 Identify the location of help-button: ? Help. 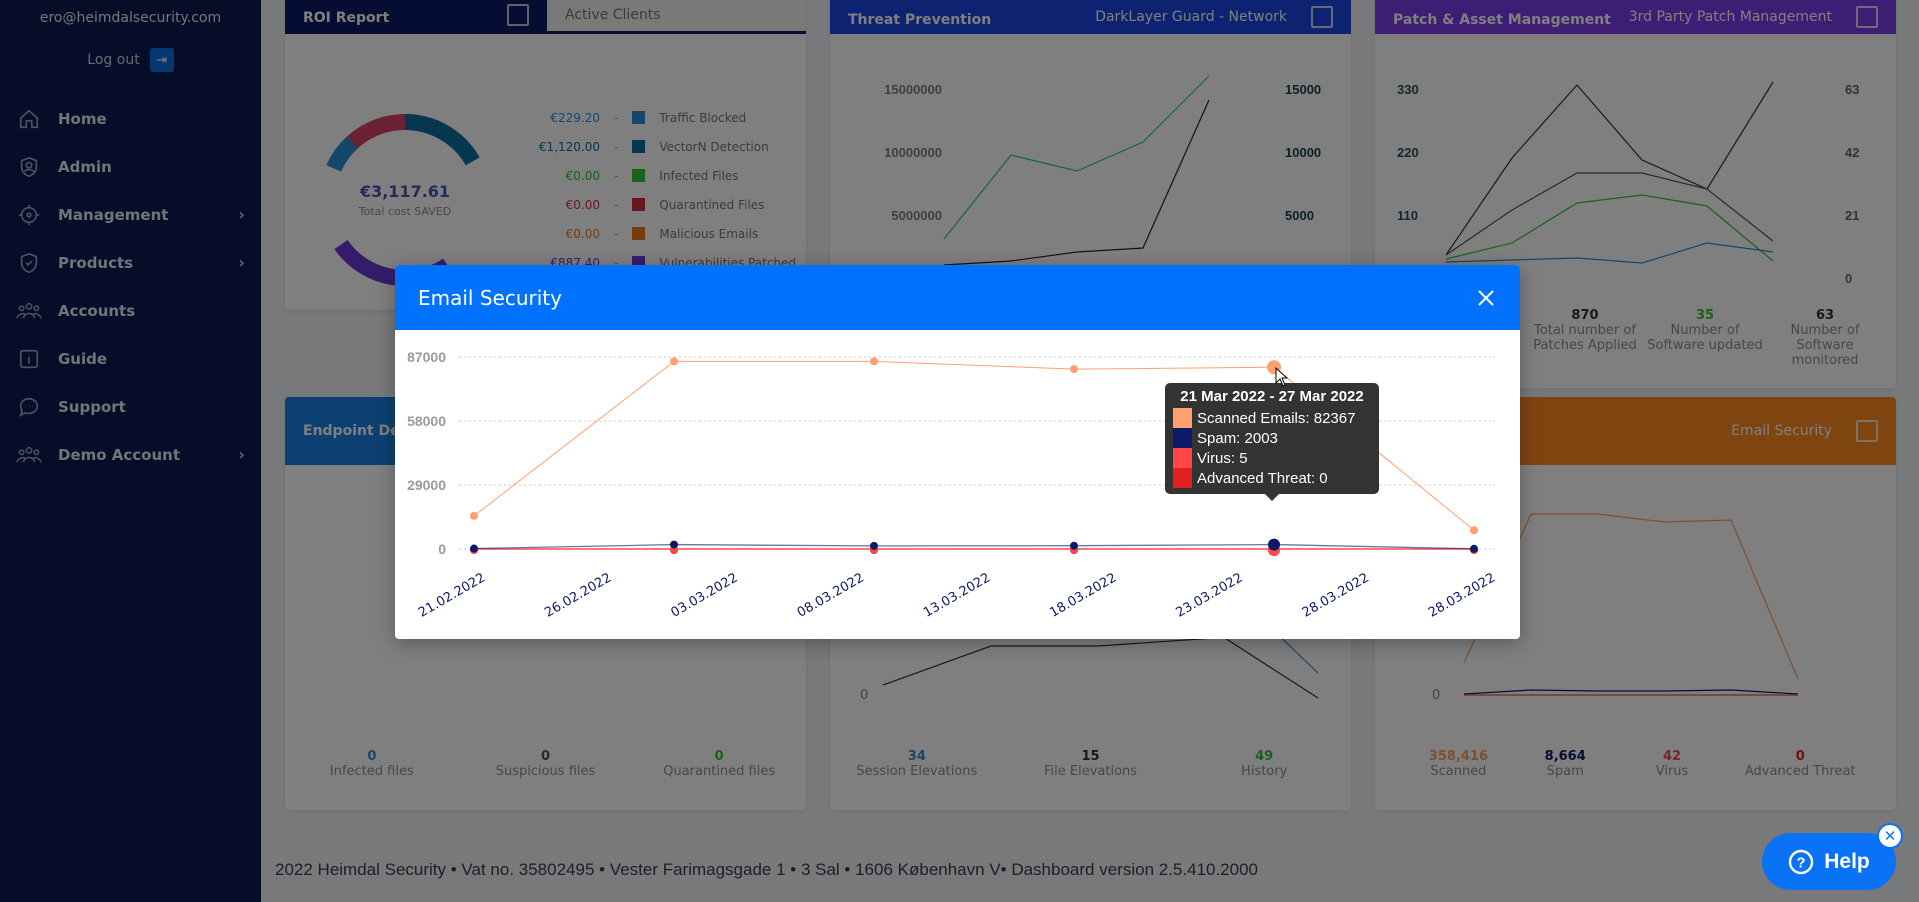
(1829, 861).